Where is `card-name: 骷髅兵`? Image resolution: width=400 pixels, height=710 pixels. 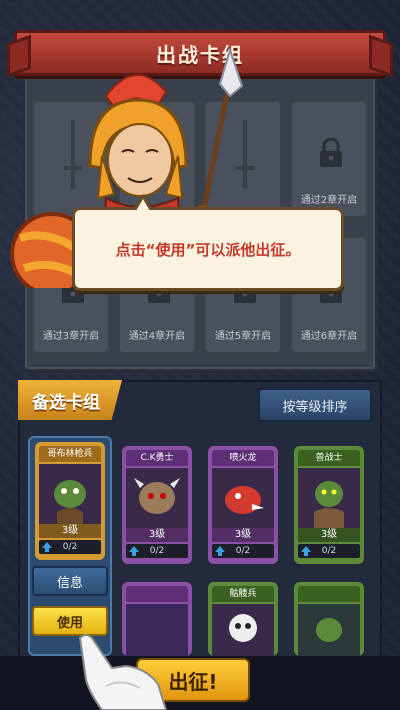
card-name: 骷髅兵 is located at coordinates (243, 594).